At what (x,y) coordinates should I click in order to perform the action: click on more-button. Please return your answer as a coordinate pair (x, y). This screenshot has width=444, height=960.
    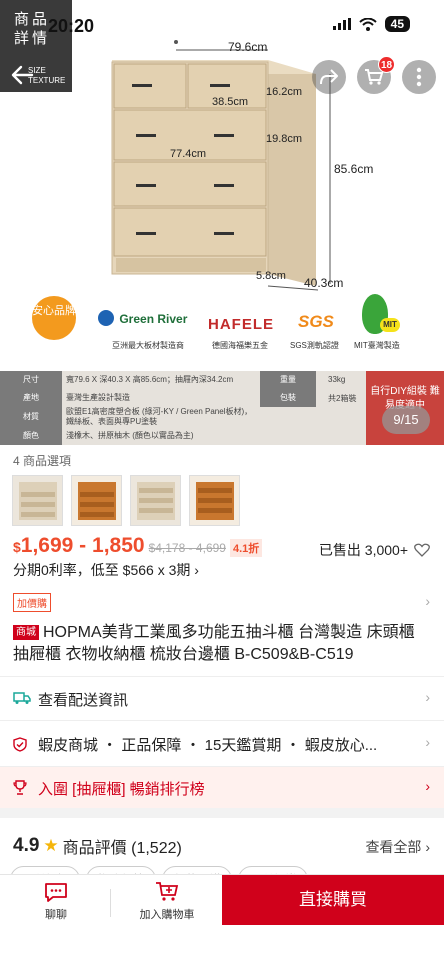
    Looking at the image, I should click on (419, 77).